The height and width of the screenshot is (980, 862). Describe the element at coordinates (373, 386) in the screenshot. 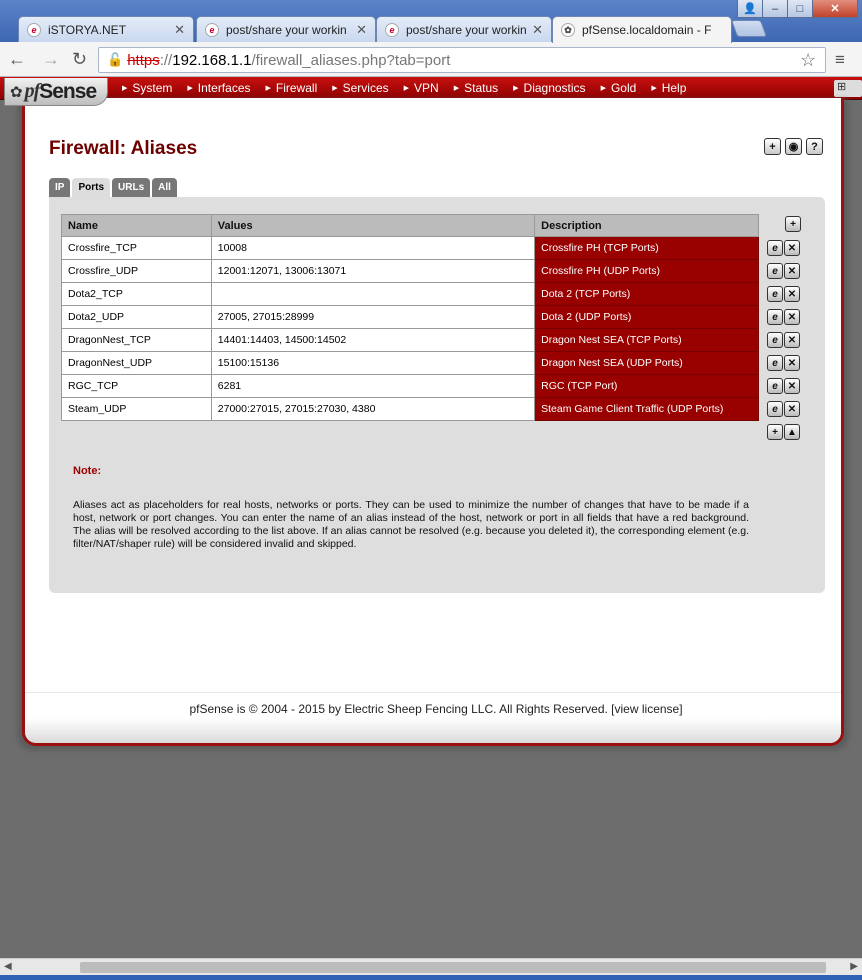

I see `alias-values: 6281` at that location.